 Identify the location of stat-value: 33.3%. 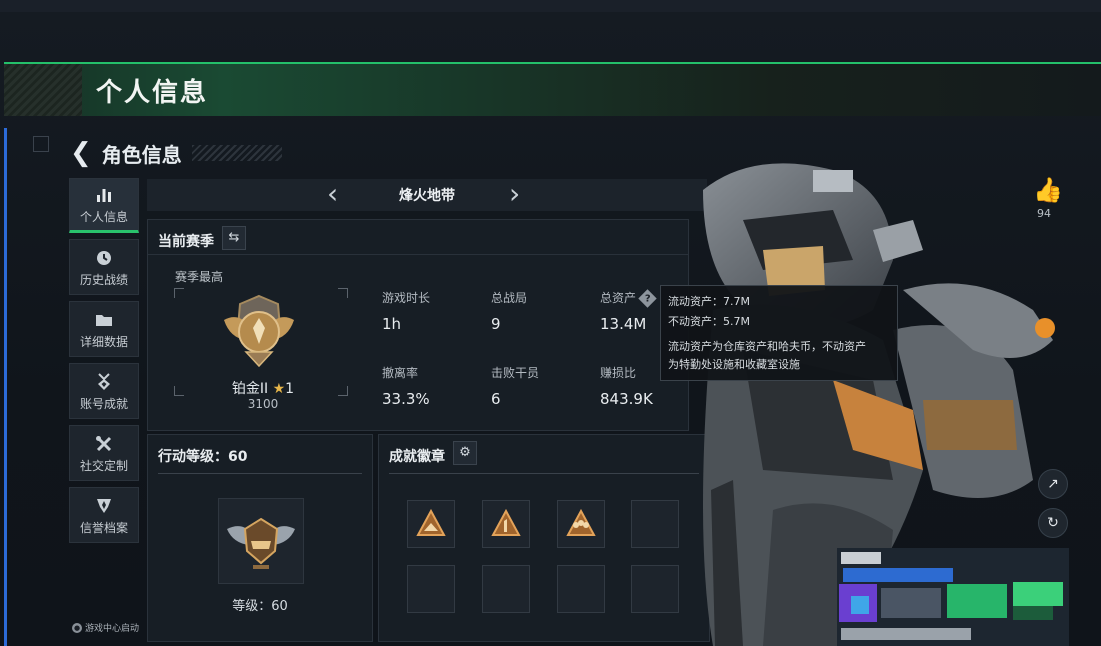
(406, 399).